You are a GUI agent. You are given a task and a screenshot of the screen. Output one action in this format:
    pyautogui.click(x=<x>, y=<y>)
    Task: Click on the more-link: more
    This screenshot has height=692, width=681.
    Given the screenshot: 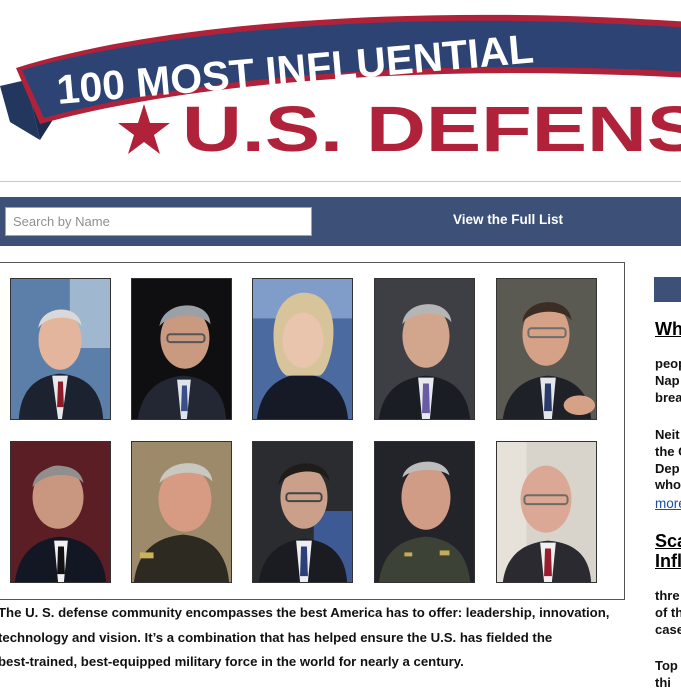 What is the action you would take?
    pyautogui.click(x=668, y=503)
    